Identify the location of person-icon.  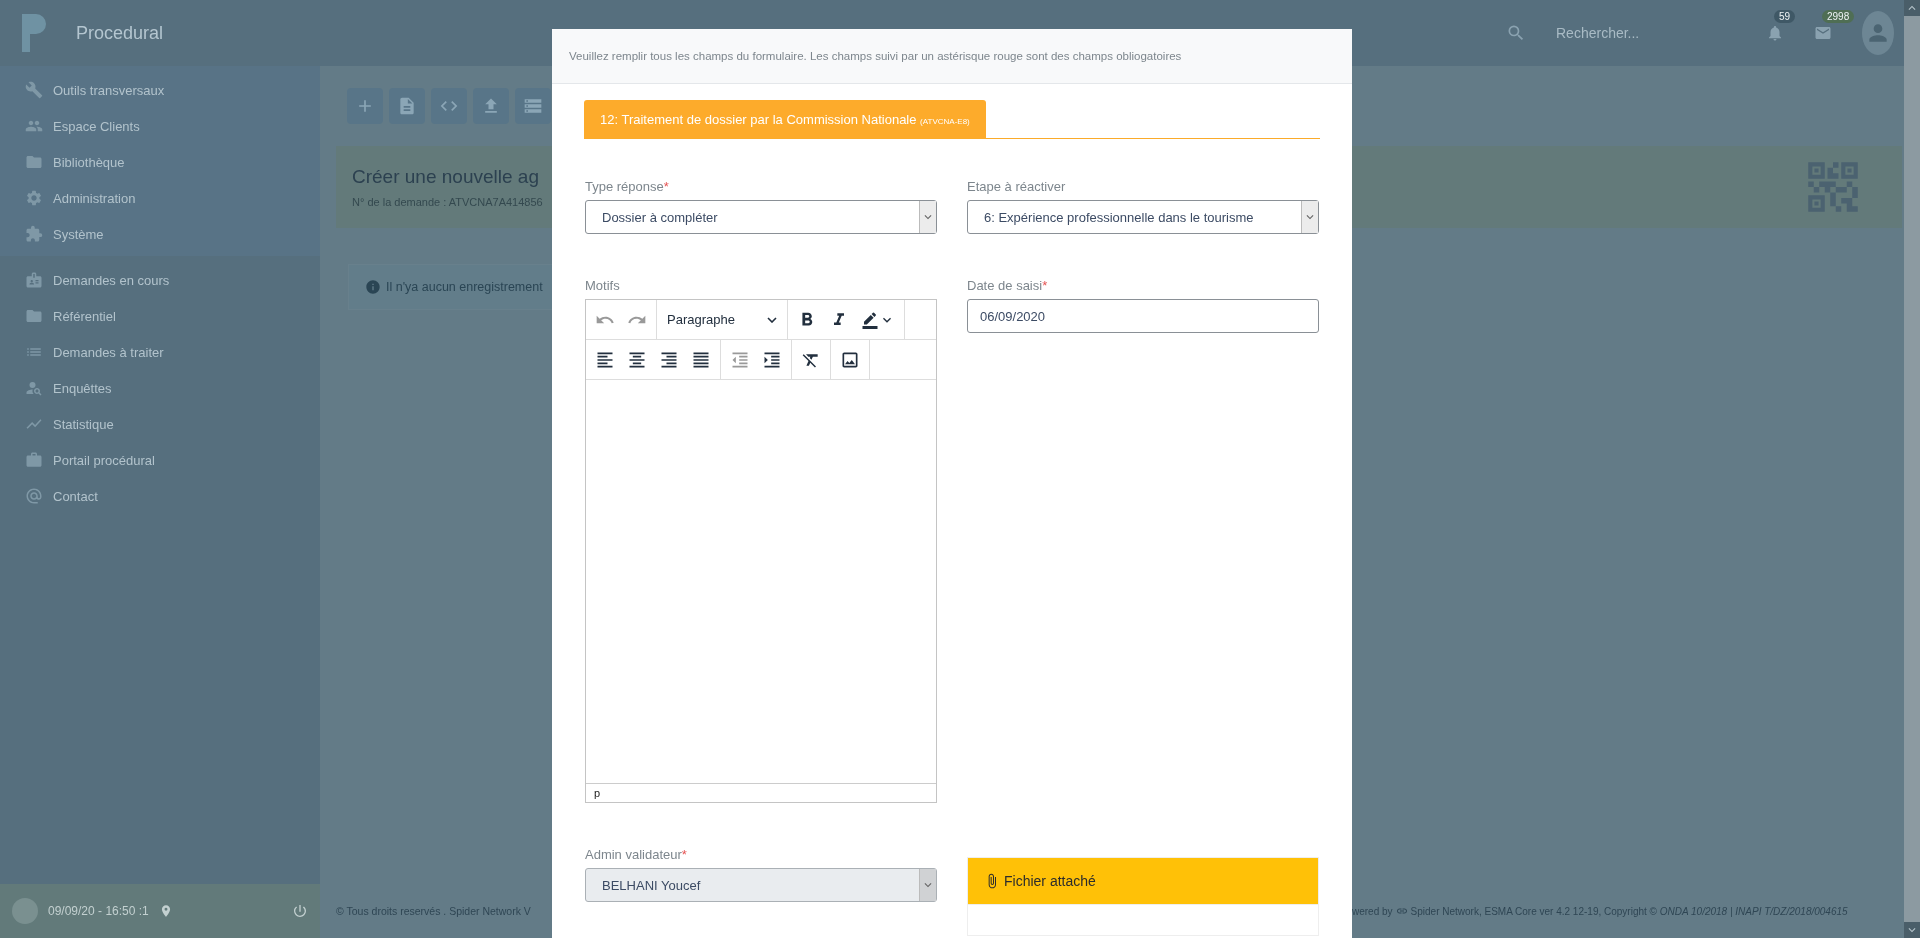
(34, 388).